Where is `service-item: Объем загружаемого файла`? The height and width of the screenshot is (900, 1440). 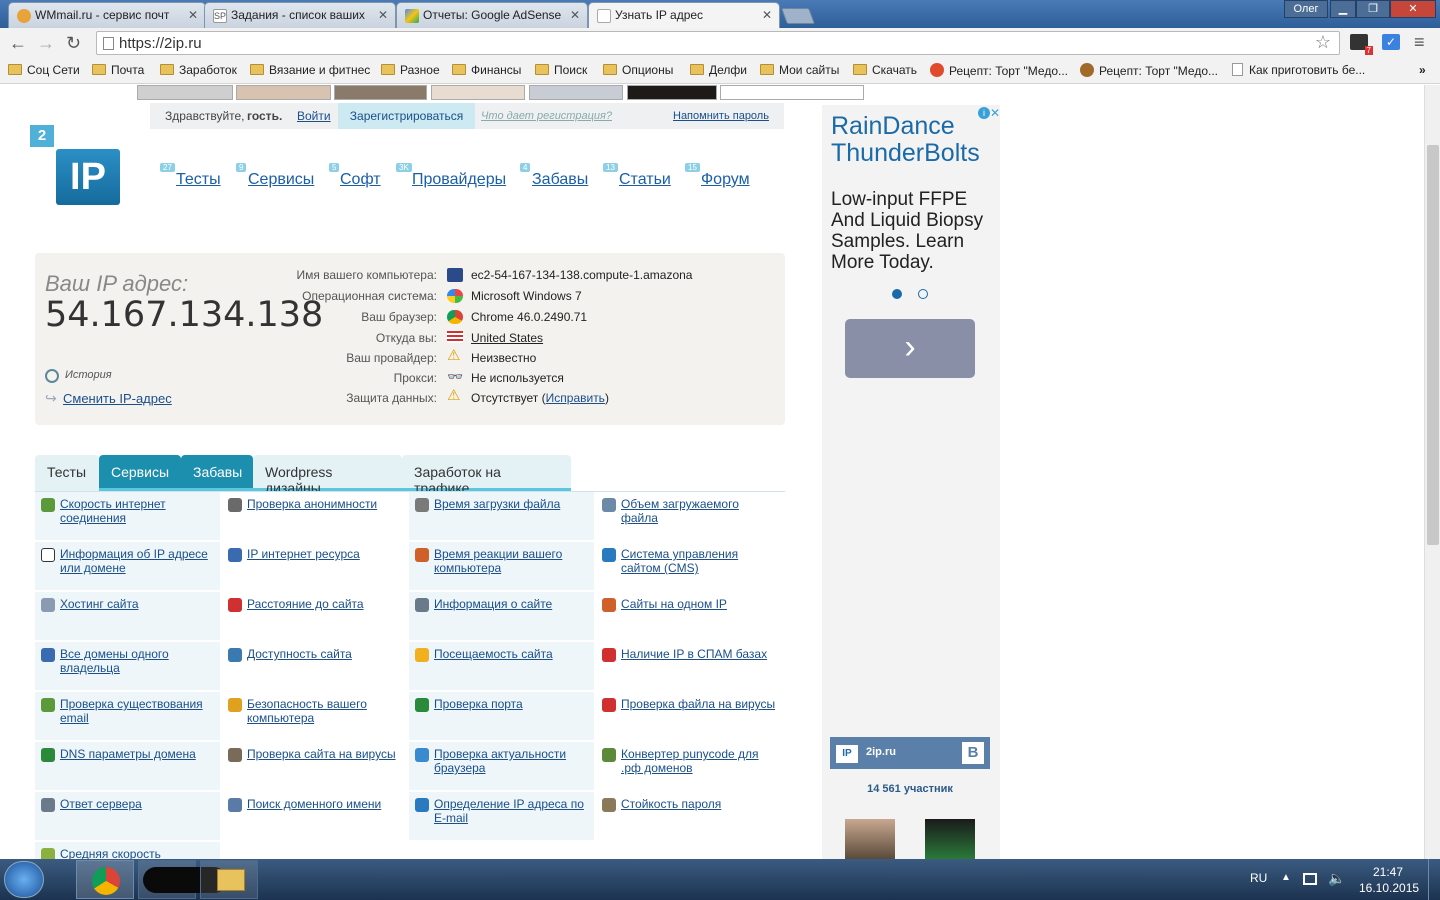
service-item: Объем загружаемого файла is located at coordinates (688, 516).